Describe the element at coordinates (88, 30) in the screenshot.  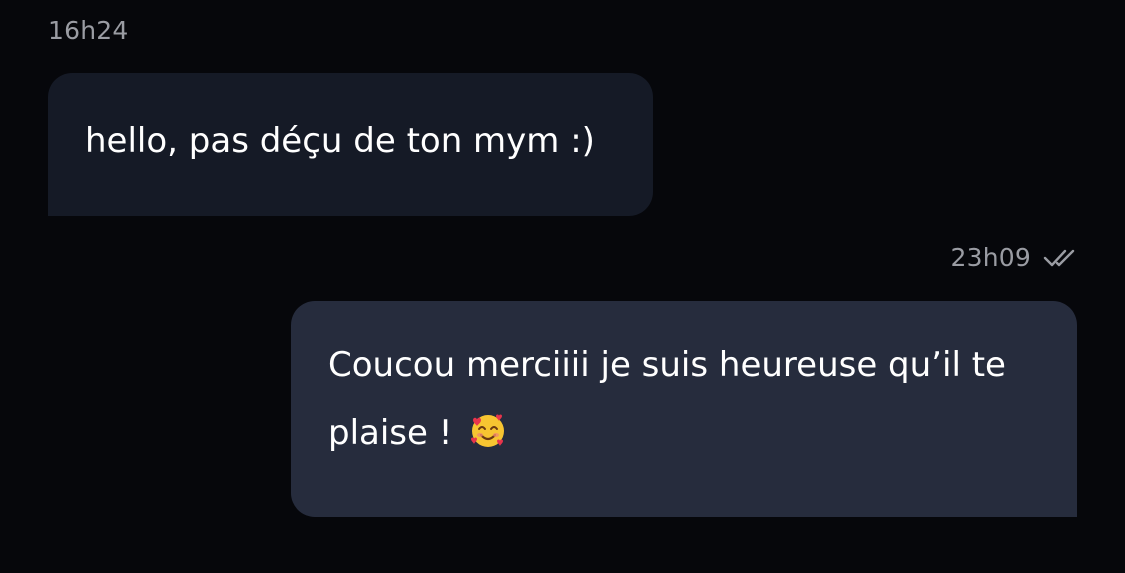
I see `message-timestamp: 16h24` at that location.